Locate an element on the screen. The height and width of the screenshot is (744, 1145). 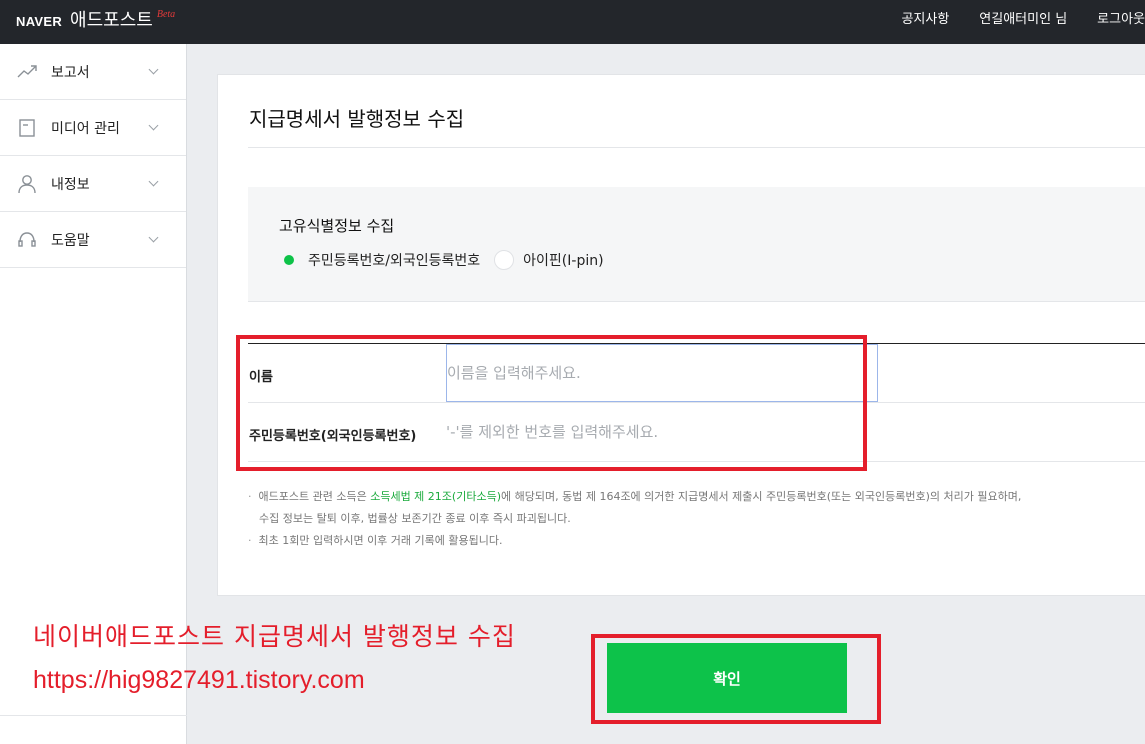
ident-section: 고유식별정보 수집 주민등록번호/외국인등록번호 아이핀(I-pin) is located at coordinates (696, 244).